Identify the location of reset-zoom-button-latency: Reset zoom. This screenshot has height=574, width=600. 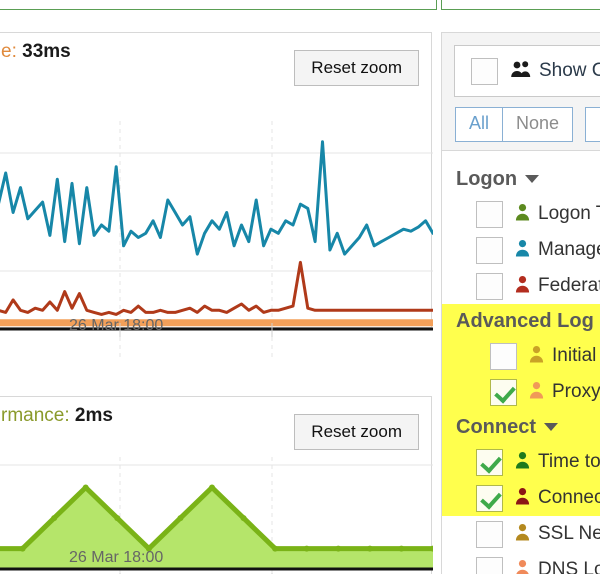
(356, 68).